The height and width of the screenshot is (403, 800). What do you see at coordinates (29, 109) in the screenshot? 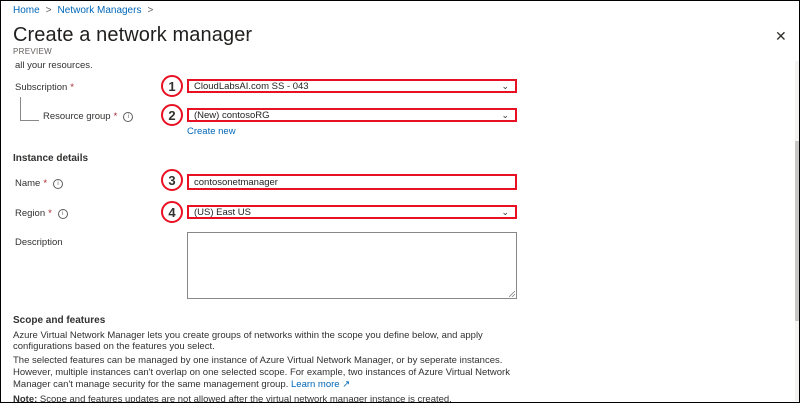
I see `tree-connector` at bounding box center [29, 109].